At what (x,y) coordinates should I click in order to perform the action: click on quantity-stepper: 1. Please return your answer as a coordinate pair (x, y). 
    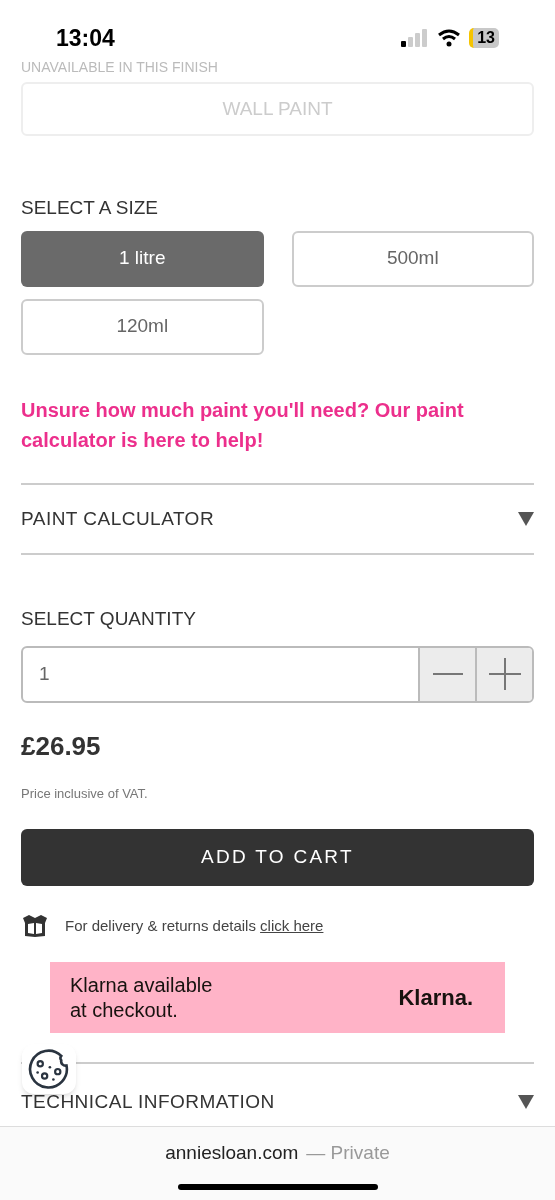
    Looking at the image, I should click on (277, 674).